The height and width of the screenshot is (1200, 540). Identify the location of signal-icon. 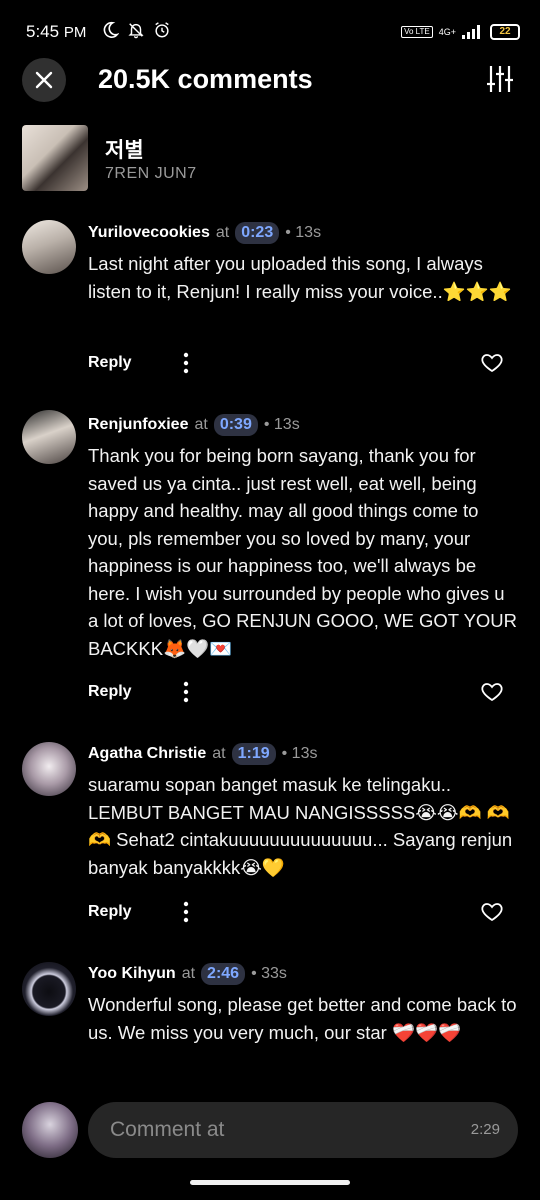
(473, 32).